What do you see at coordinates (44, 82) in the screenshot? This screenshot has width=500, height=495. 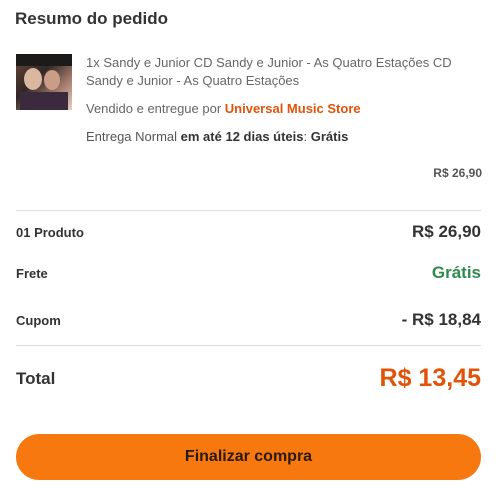 I see `album-cover-image` at bounding box center [44, 82].